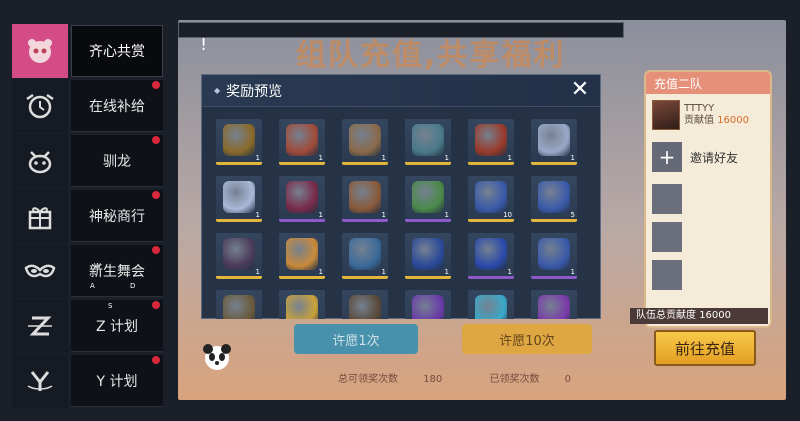 The height and width of the screenshot is (421, 800). Describe the element at coordinates (699, 120) in the screenshot. I see `contribution-label: 贡献值` at that location.